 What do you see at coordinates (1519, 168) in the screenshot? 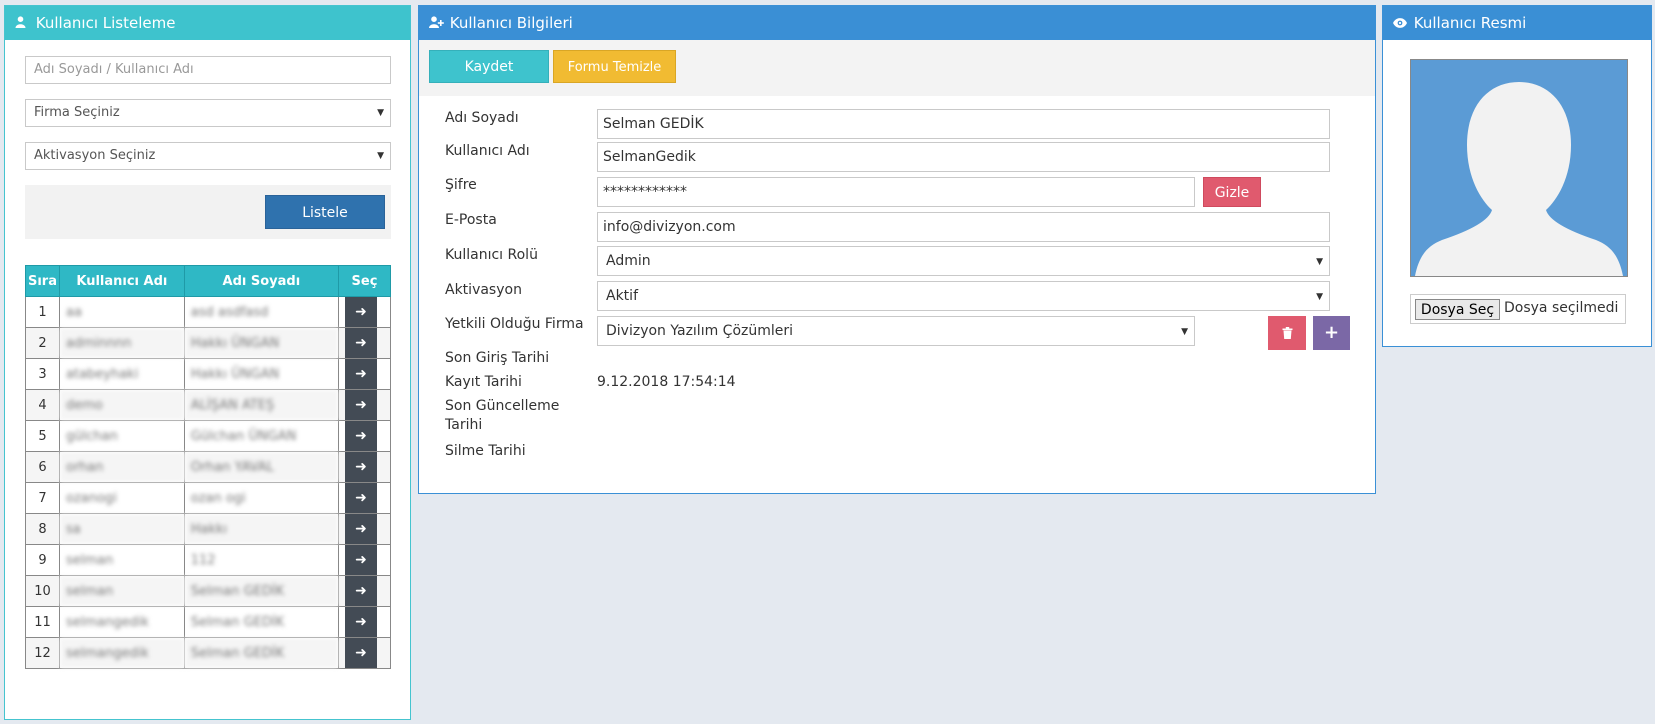
I see `avatar-placeholder` at bounding box center [1519, 168].